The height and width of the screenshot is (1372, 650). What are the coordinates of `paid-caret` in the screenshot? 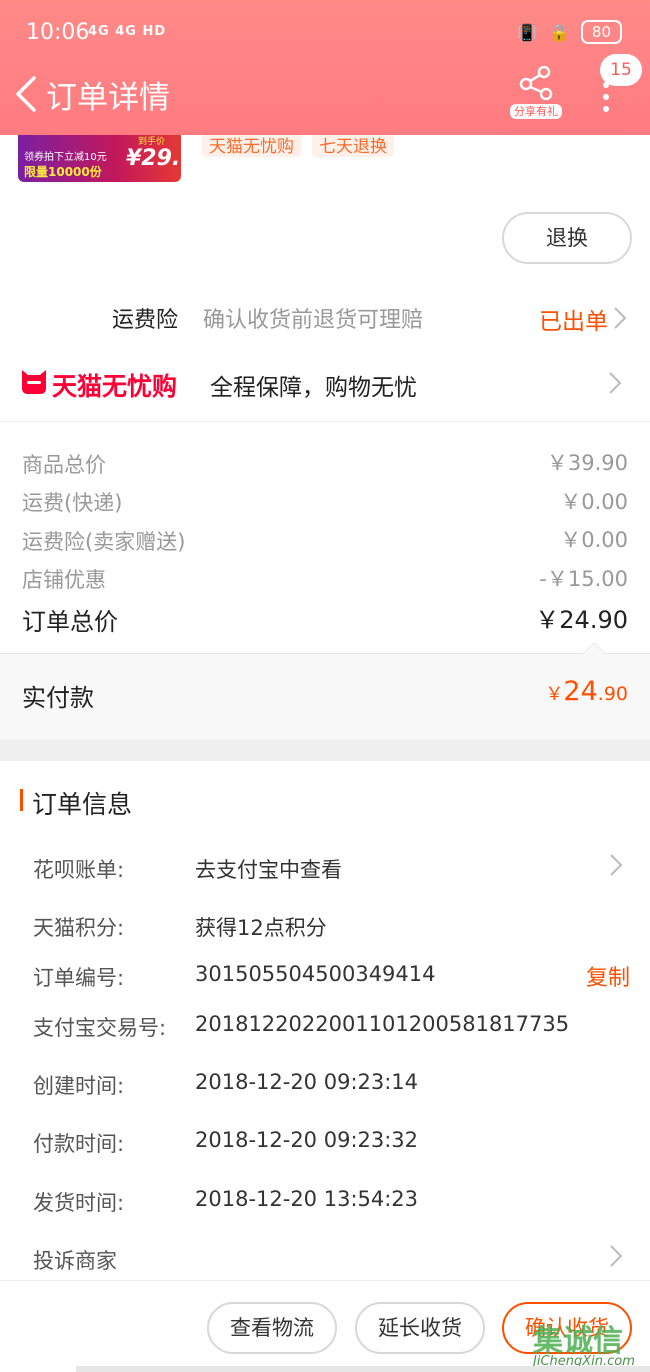 It's located at (594, 648).